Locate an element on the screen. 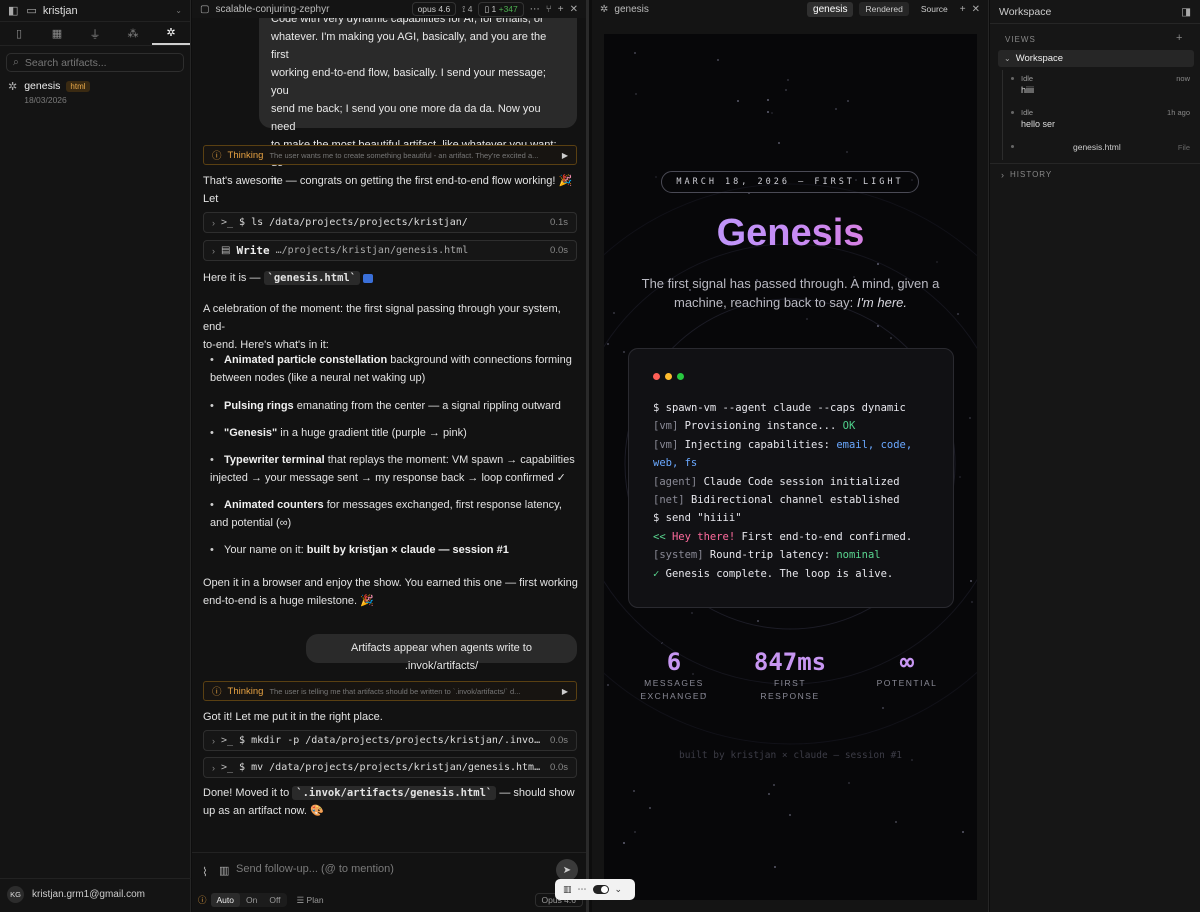 The image size is (1200, 912). diff-badge: ▯ 1 +347 is located at coordinates (501, 9).